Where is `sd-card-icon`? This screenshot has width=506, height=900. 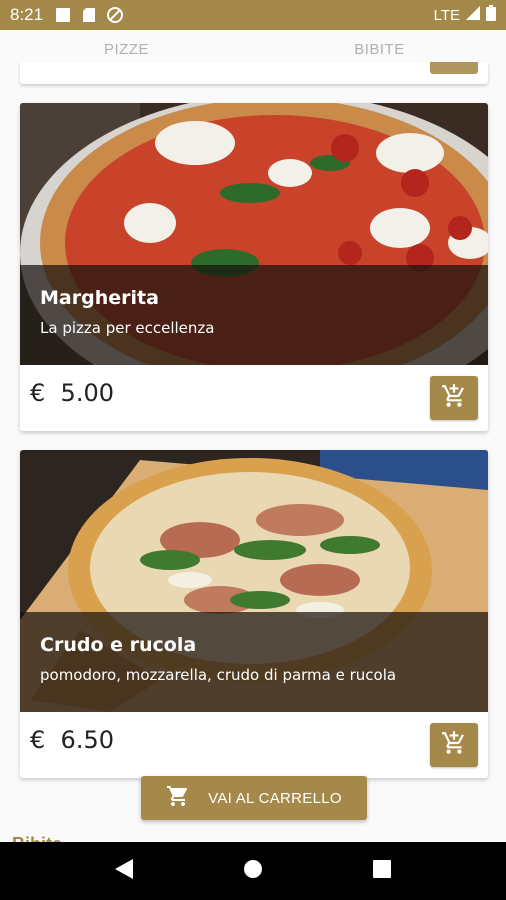
sd-card-icon is located at coordinates (89, 15).